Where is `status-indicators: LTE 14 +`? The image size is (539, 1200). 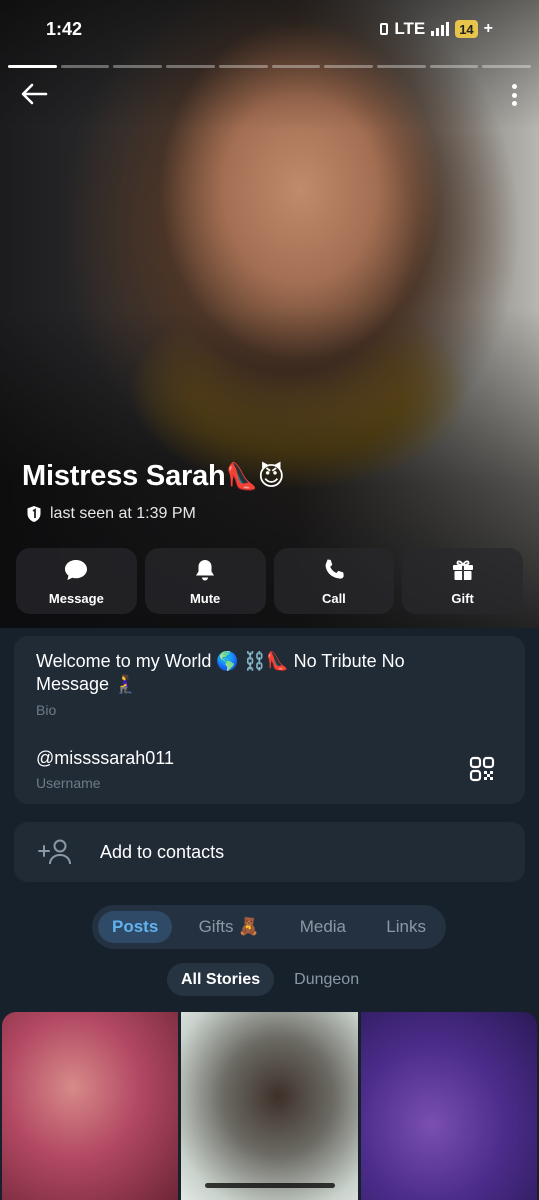 status-indicators: LTE 14 + is located at coordinates (436, 29).